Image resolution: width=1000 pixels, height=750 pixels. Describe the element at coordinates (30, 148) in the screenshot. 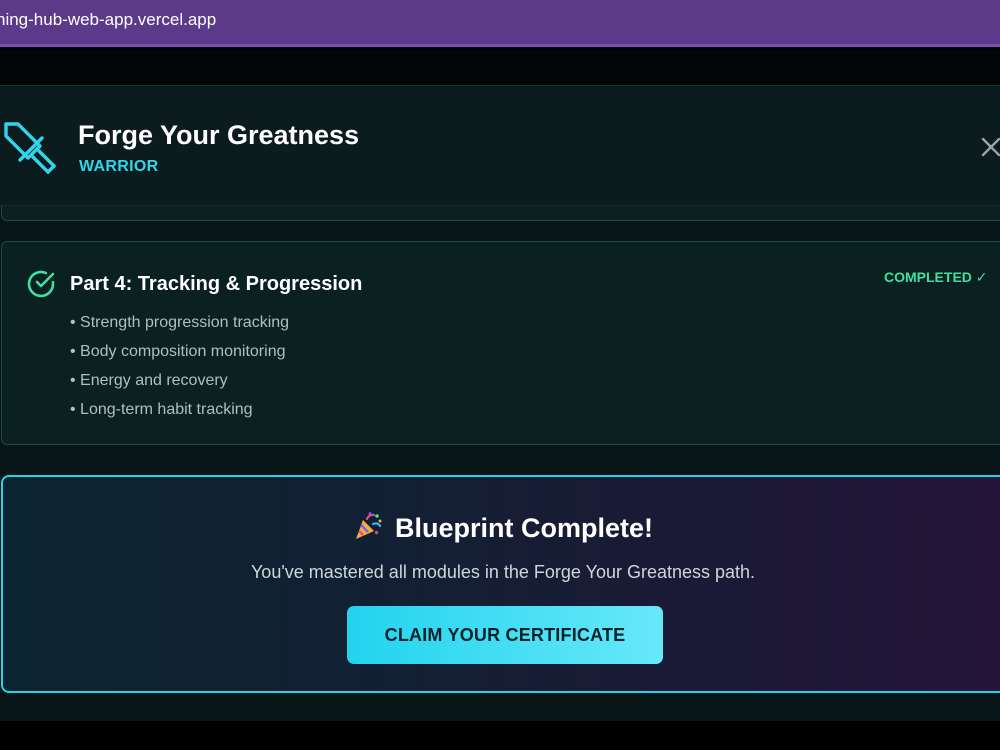

I see `sword-icon` at that location.